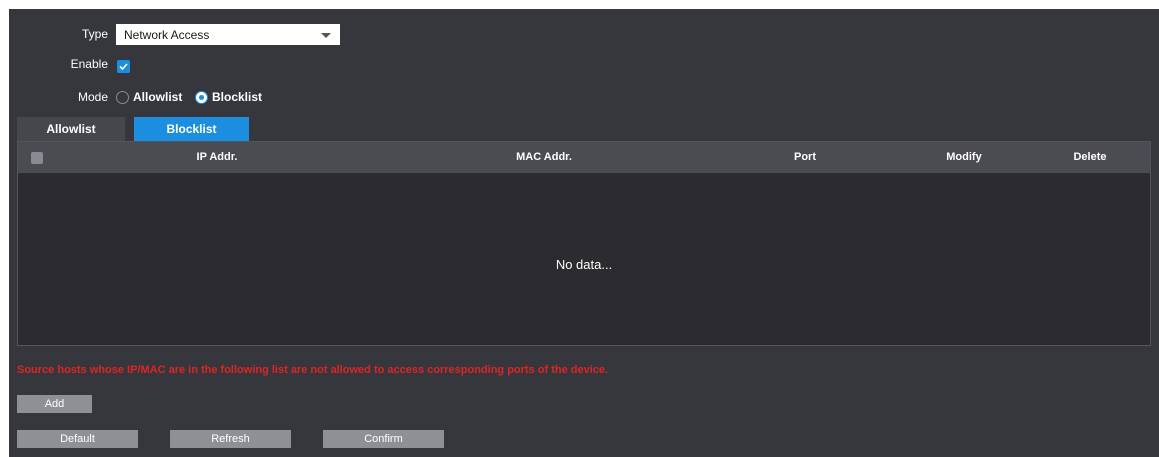  I want to click on type-select: Network Access, so click(228, 34).